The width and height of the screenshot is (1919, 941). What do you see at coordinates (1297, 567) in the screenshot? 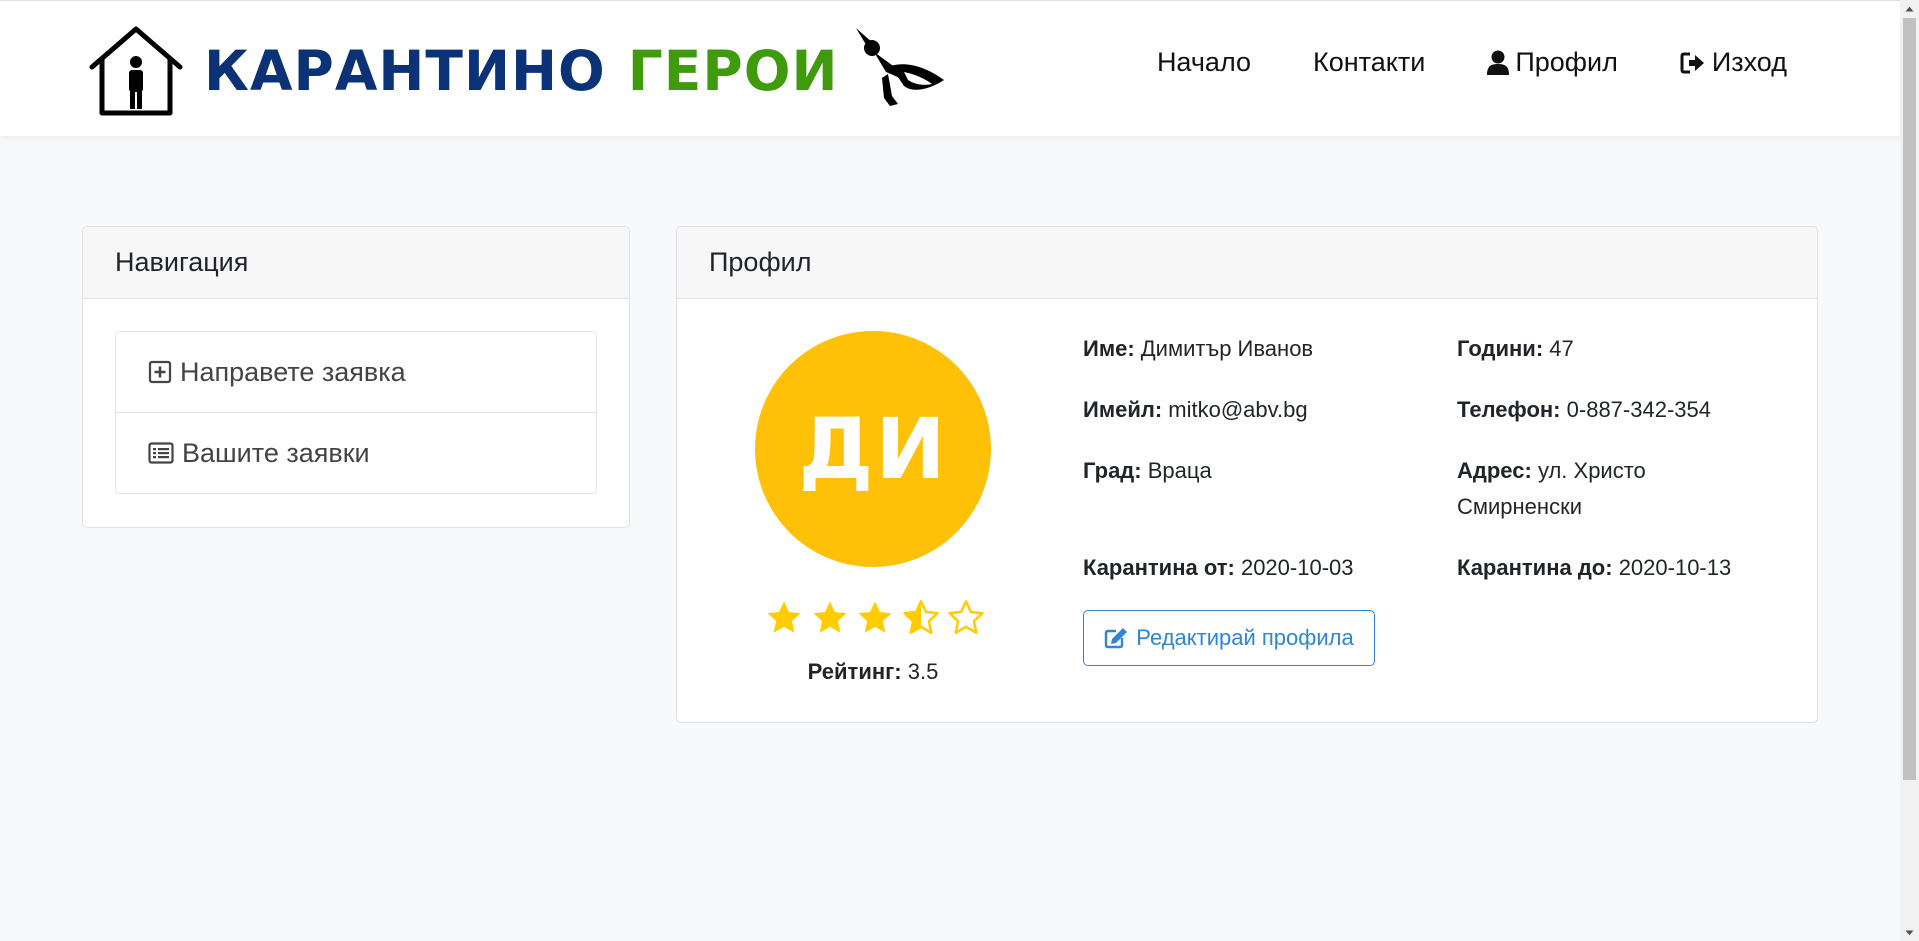
I see `field-quarantine-from-value: 2020-10-03` at bounding box center [1297, 567].